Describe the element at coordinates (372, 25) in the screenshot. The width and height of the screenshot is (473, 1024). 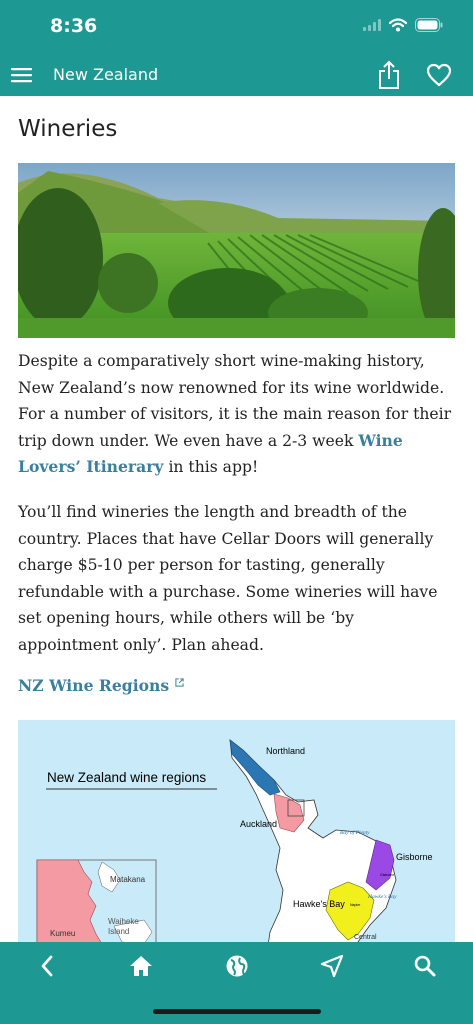
I see `cellular-signal-icon` at that location.